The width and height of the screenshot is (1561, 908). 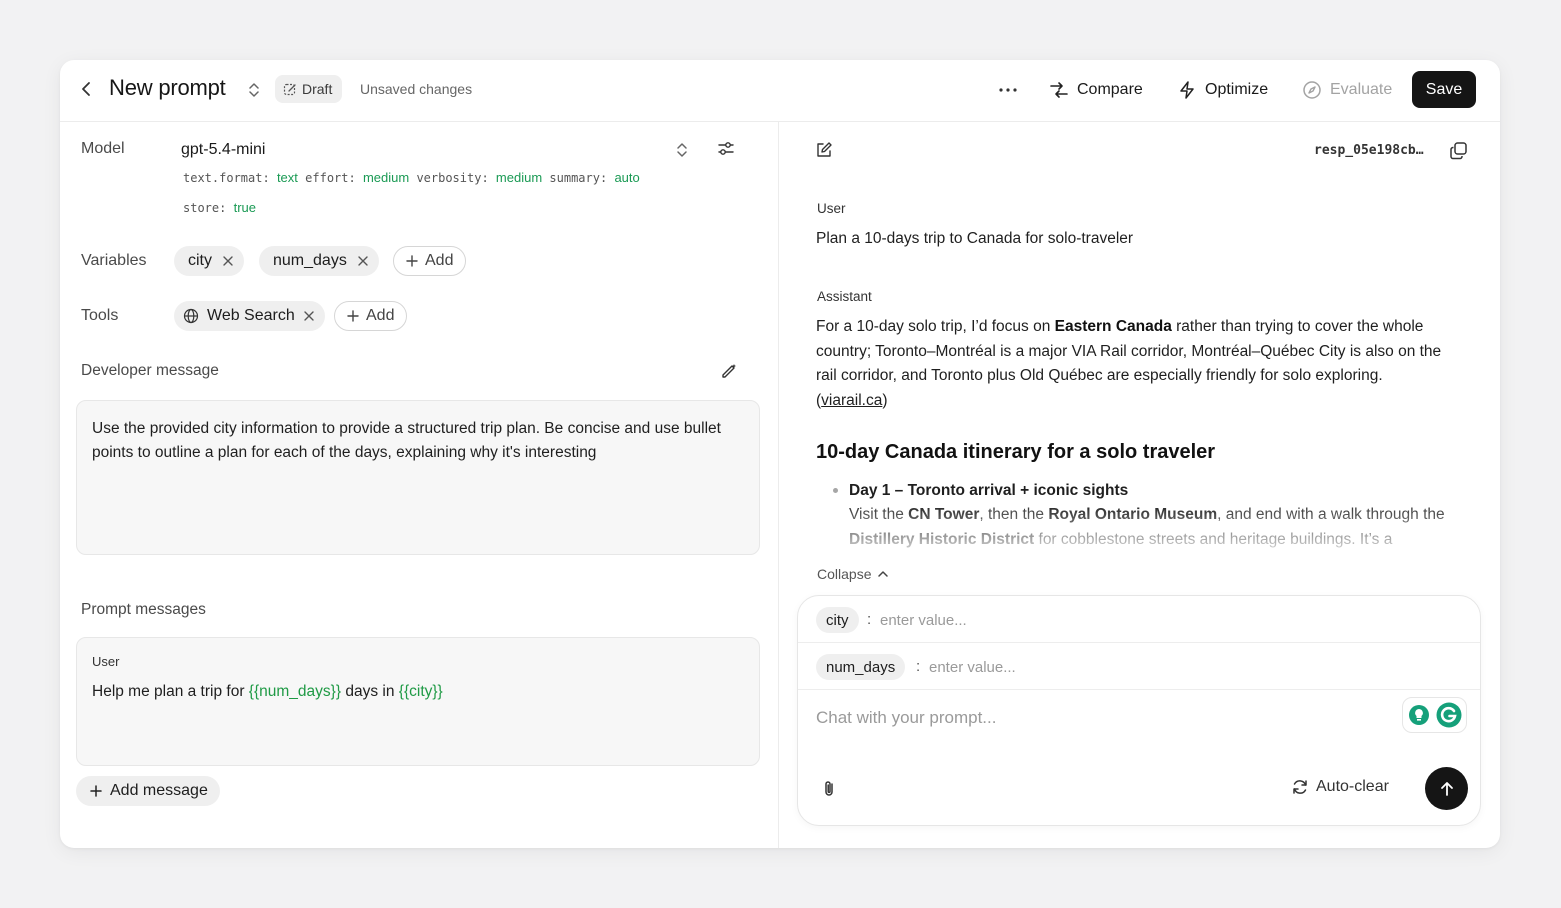 What do you see at coordinates (287, 177) in the screenshot?
I see `param-value: text` at bounding box center [287, 177].